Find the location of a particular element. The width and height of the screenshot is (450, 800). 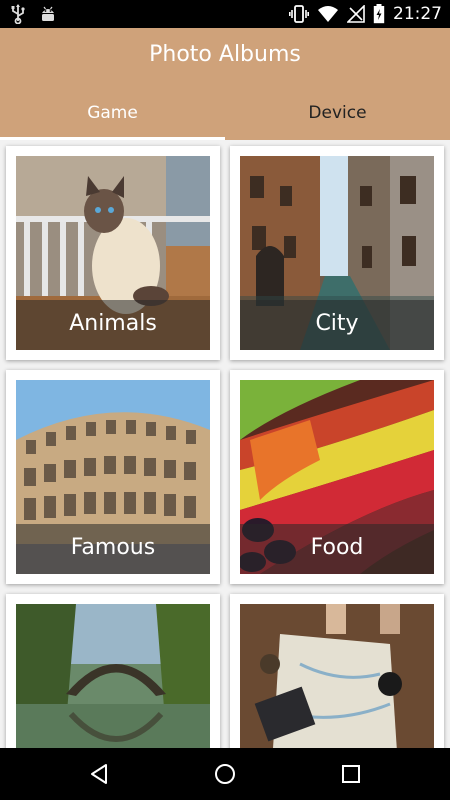

app-header: Photo Albums Game Device is located at coordinates (225, 84).